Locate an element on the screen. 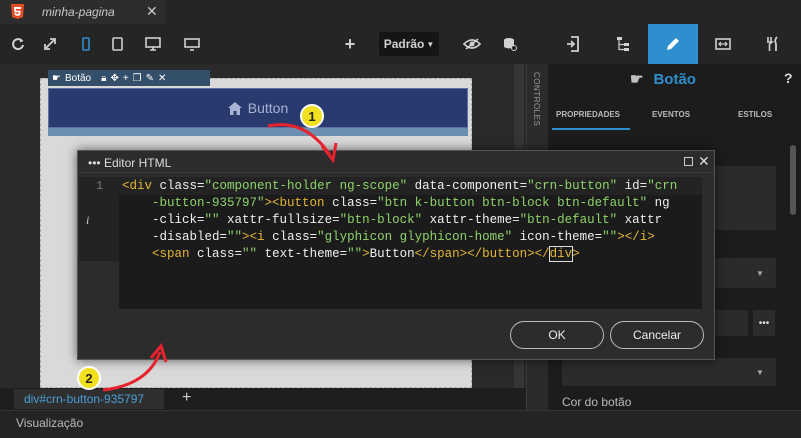 The image size is (801, 438). right-panel-toolbar is located at coordinates (674, 44).